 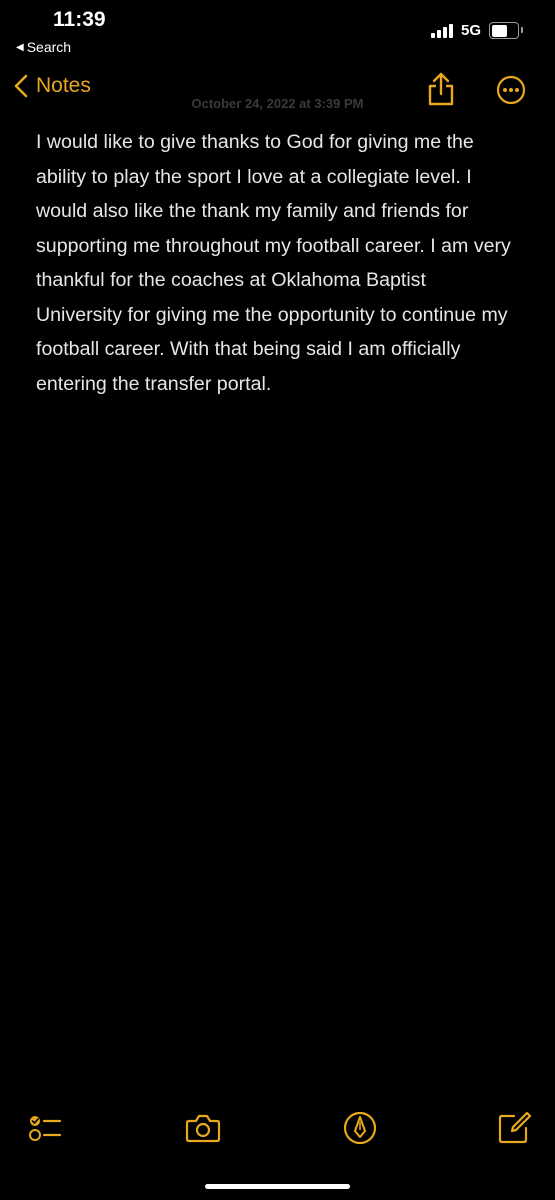 I want to click on back-label: Notes, so click(x=63, y=85).